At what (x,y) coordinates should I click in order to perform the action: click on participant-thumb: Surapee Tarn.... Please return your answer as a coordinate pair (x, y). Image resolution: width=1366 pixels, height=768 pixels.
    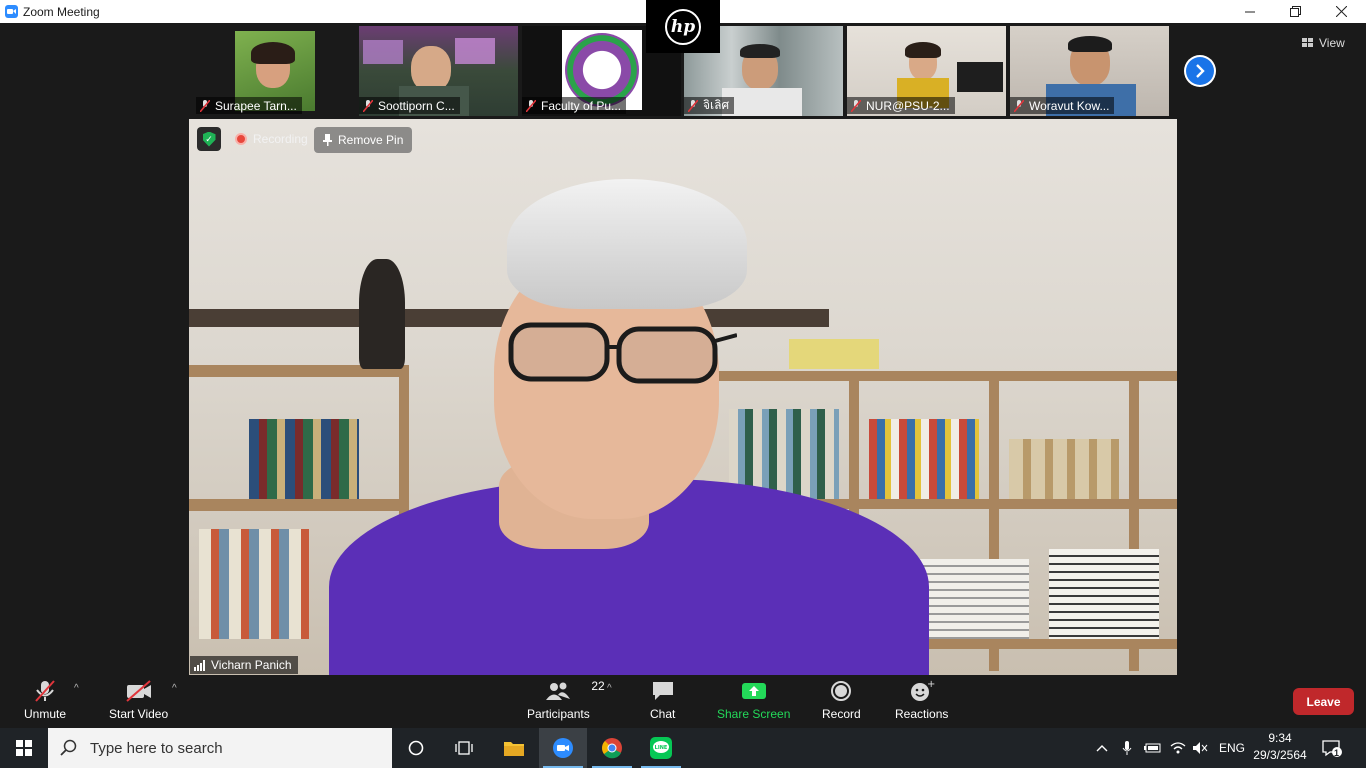
    Looking at the image, I should click on (275, 71).